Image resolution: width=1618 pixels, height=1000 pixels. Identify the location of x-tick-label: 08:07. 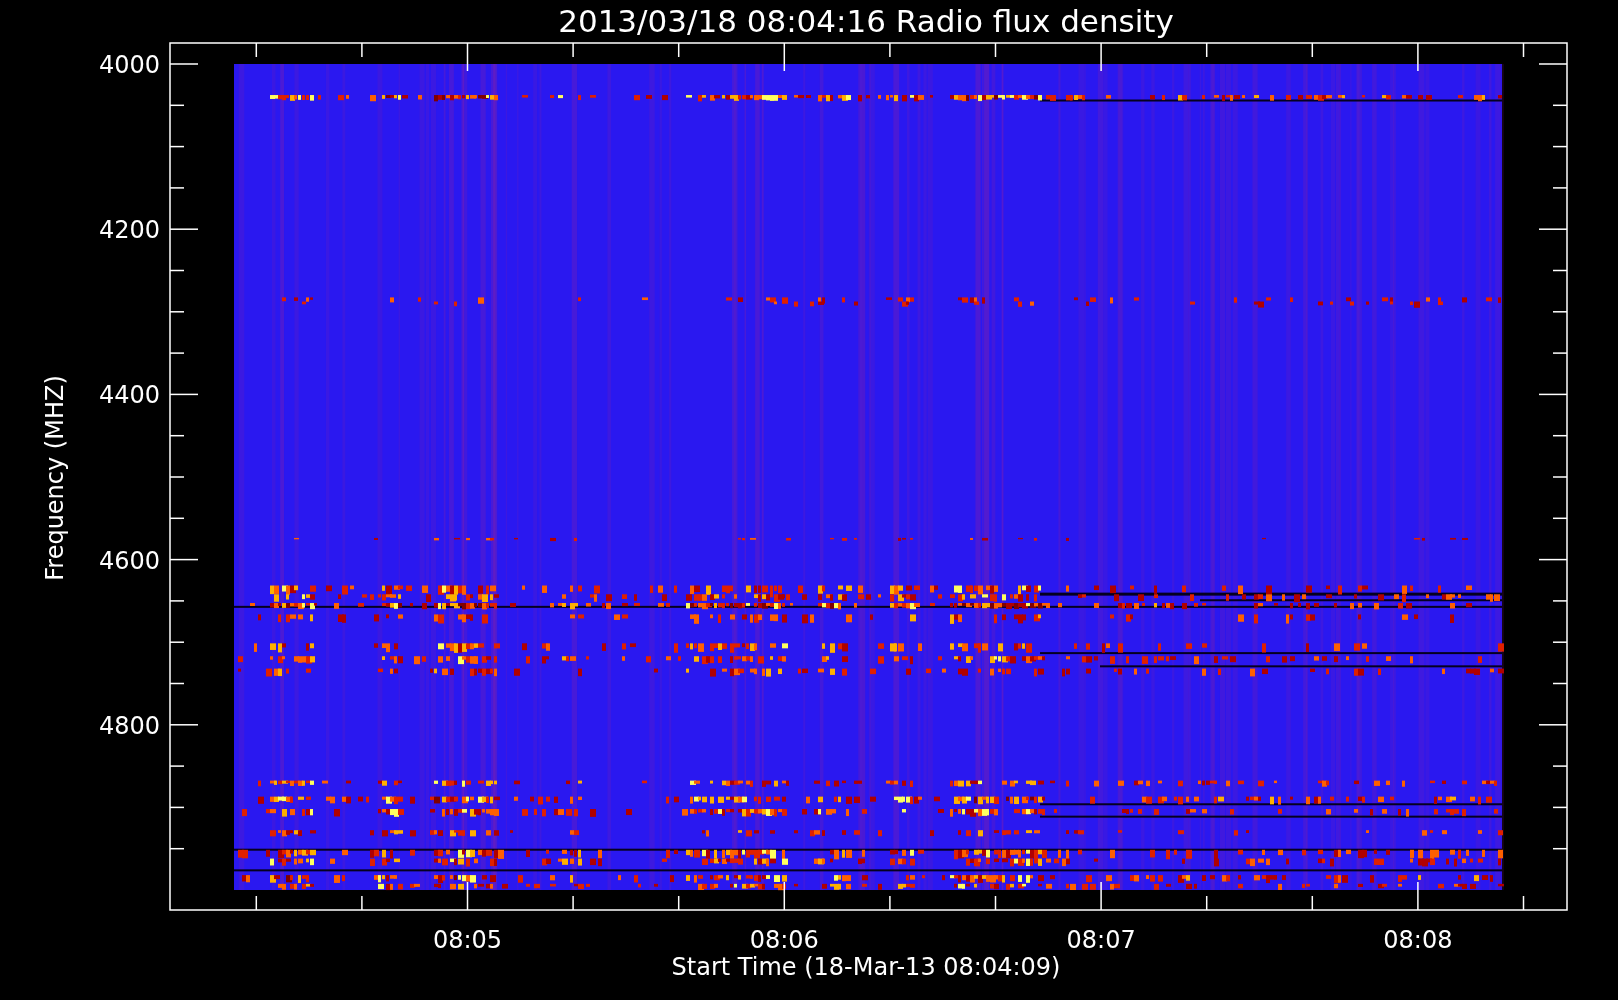
(1101, 940).